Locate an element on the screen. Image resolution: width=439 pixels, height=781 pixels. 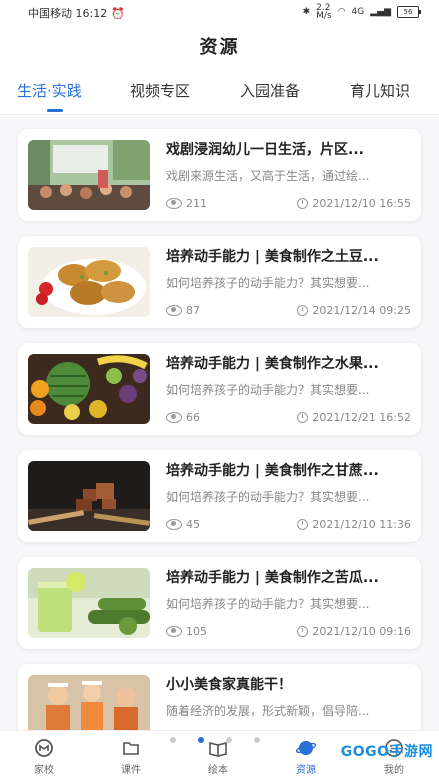
status-bar: 中国移动 16:12 ⏰ ✱ 2.2 M/s ◠ 4G ▂▄▆ 56 is located at coordinates (219, 12).